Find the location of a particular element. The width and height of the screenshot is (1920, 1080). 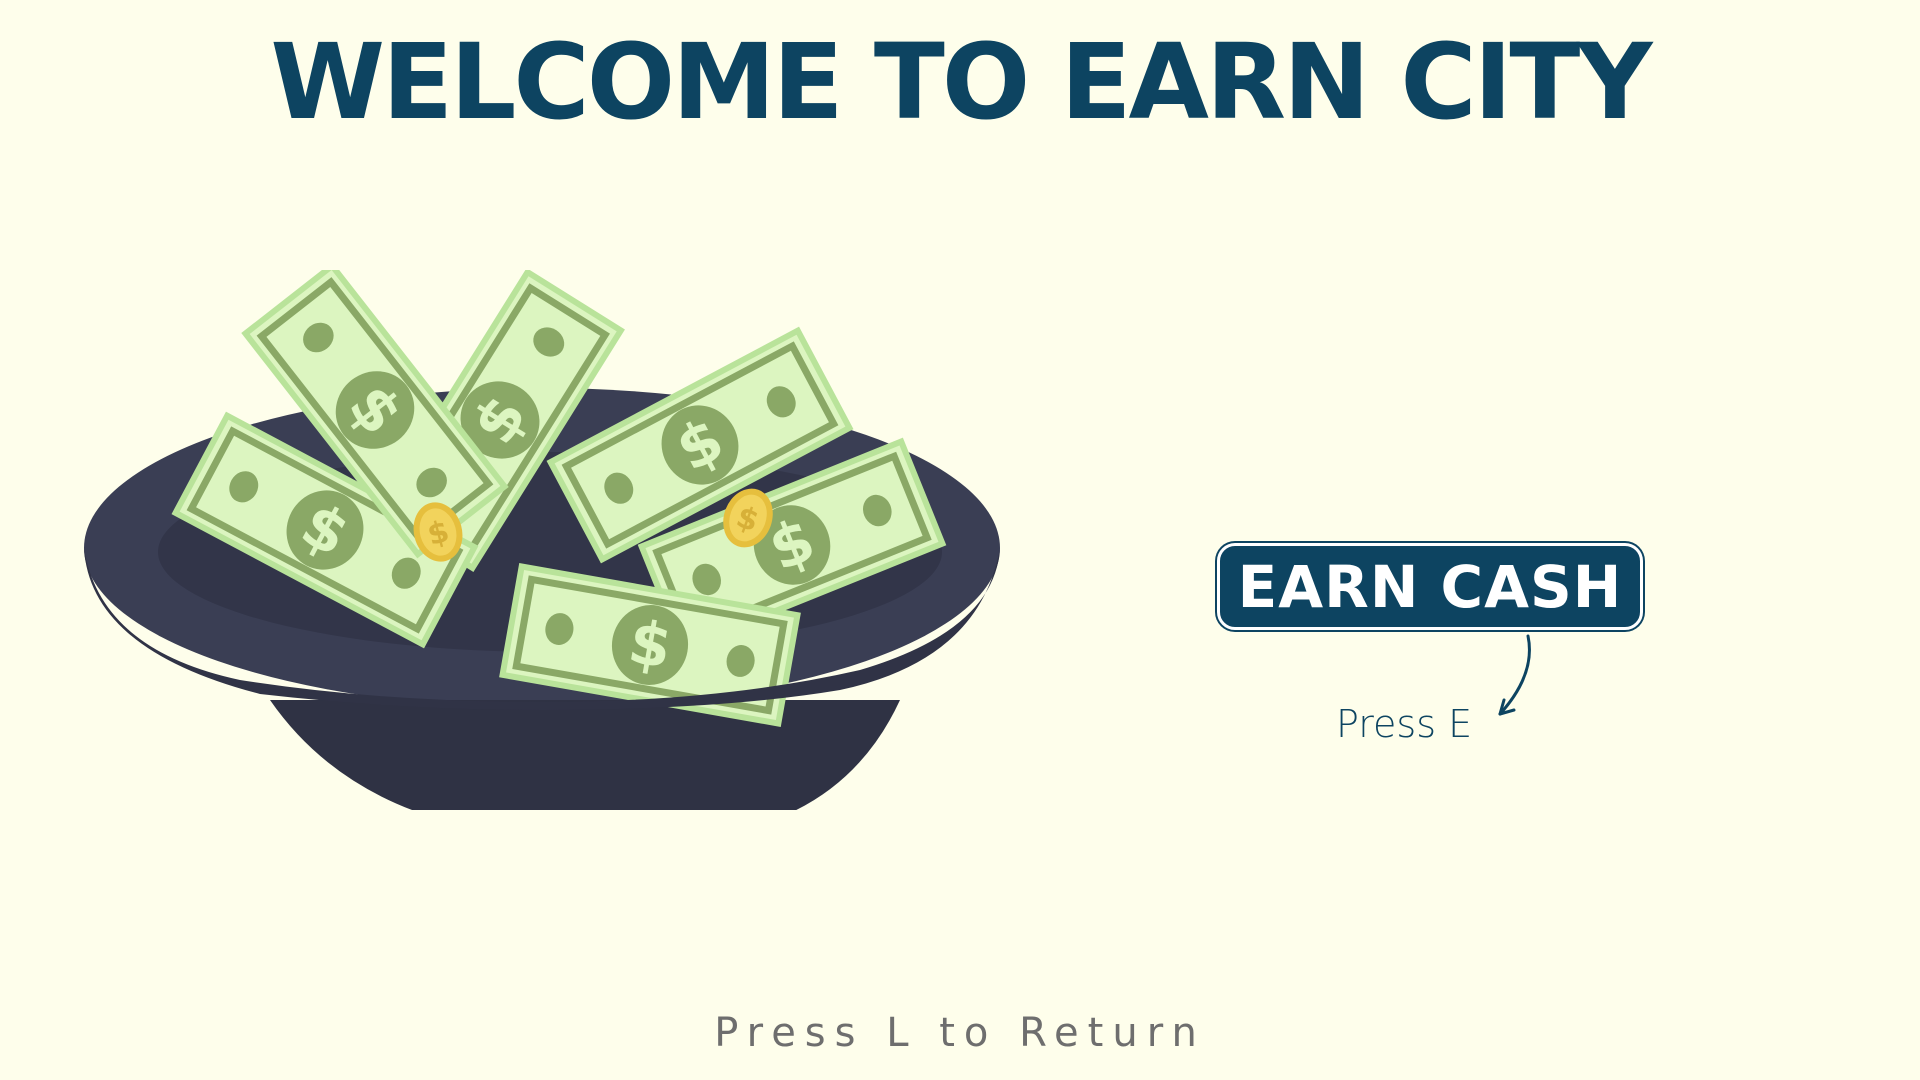

earn-cash-button: EARN CASH is located at coordinates (1430, 586).